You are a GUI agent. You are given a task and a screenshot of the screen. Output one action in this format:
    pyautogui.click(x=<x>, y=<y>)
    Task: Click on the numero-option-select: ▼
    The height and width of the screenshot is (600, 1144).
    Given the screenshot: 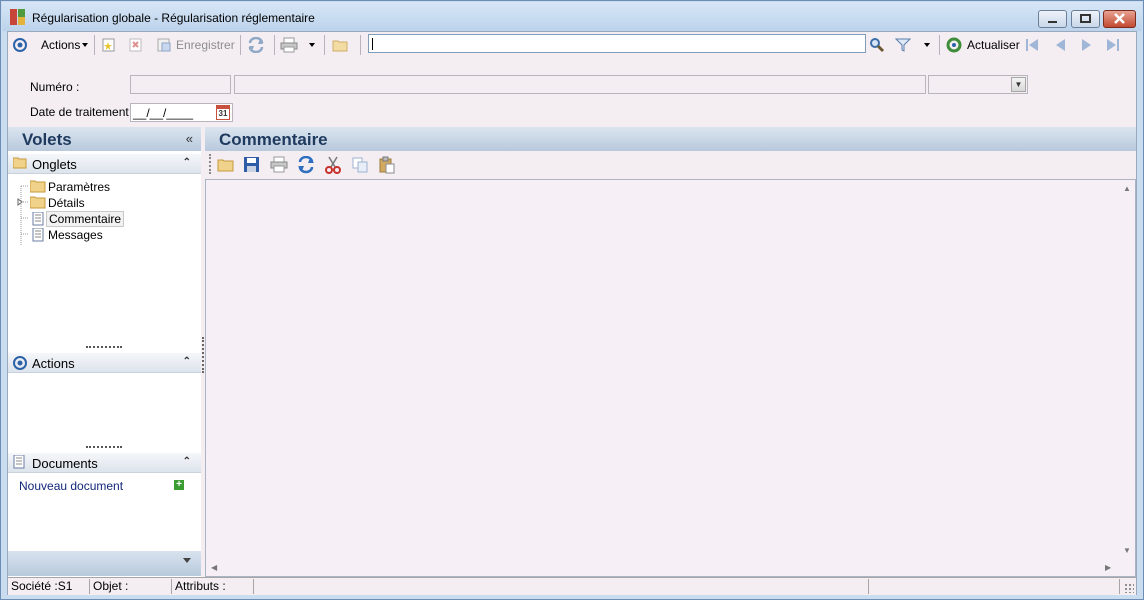 What is the action you would take?
    pyautogui.click(x=978, y=84)
    